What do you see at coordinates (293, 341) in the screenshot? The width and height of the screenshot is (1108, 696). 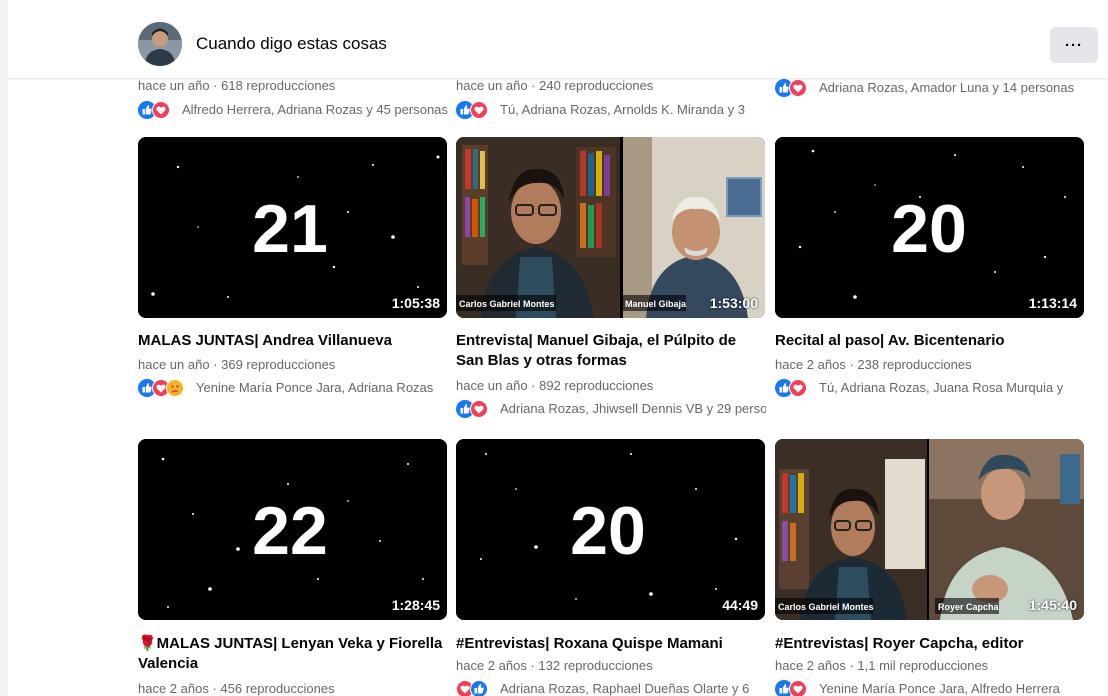 I see `video-title: MALAS JUNTAS| Andrea Villanueva` at bounding box center [293, 341].